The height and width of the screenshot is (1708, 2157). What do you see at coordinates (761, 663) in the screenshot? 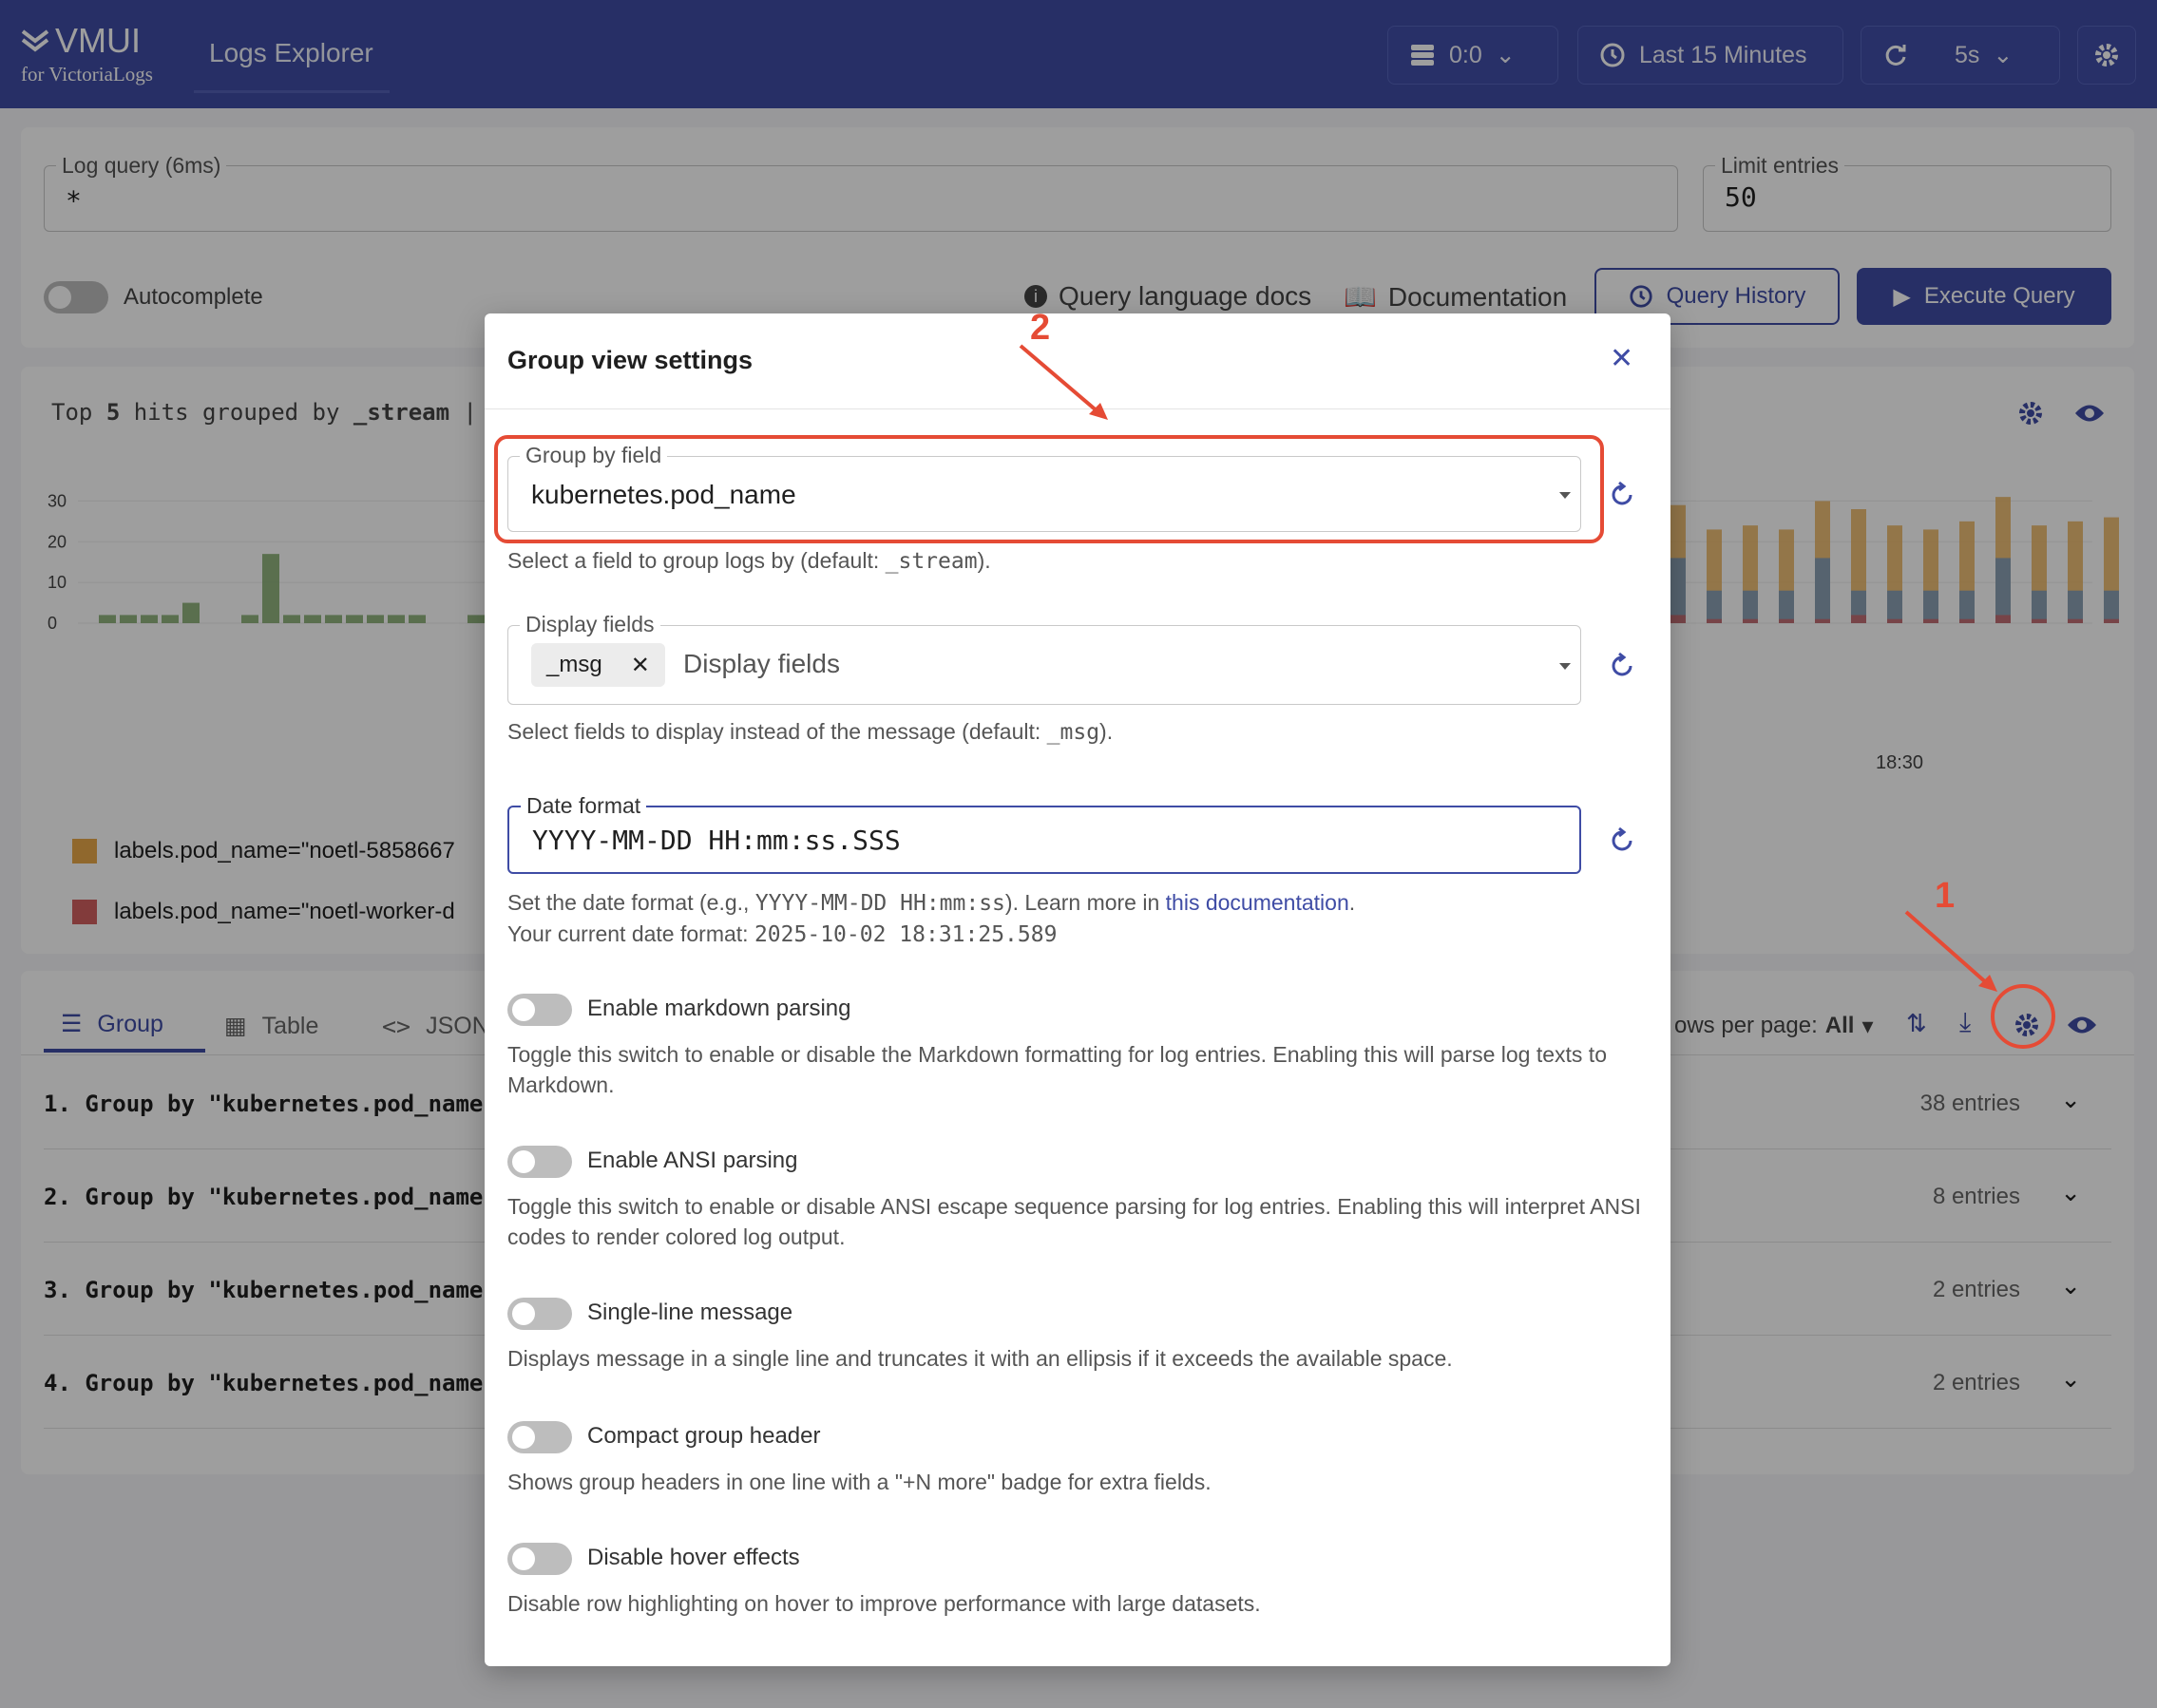
I see `display-fields-placeholder: Display fields` at bounding box center [761, 663].